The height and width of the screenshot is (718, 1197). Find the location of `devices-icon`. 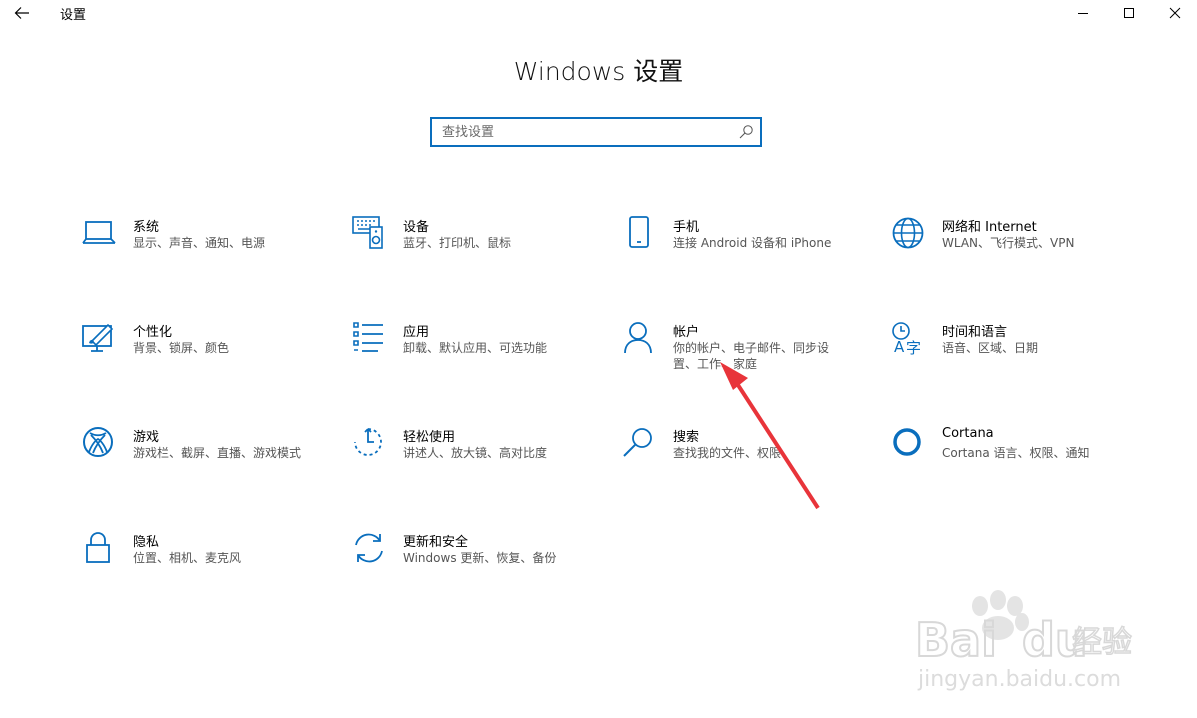

devices-icon is located at coordinates (369, 233).